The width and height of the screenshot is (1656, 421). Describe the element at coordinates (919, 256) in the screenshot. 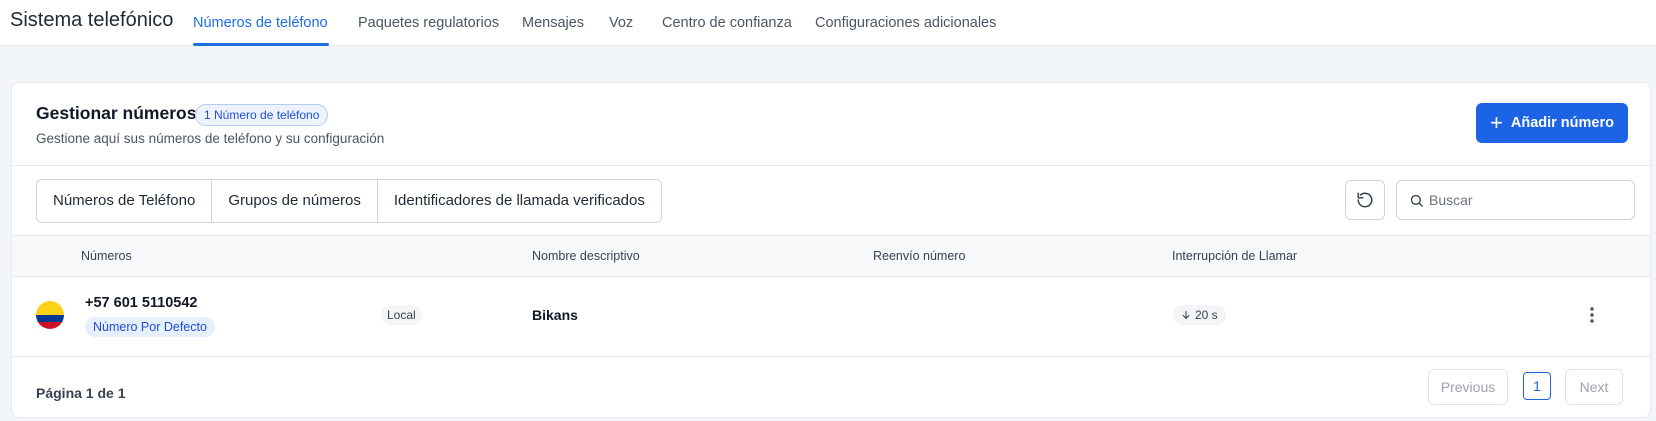

I see `header-forwarding: Reenvío número` at that location.